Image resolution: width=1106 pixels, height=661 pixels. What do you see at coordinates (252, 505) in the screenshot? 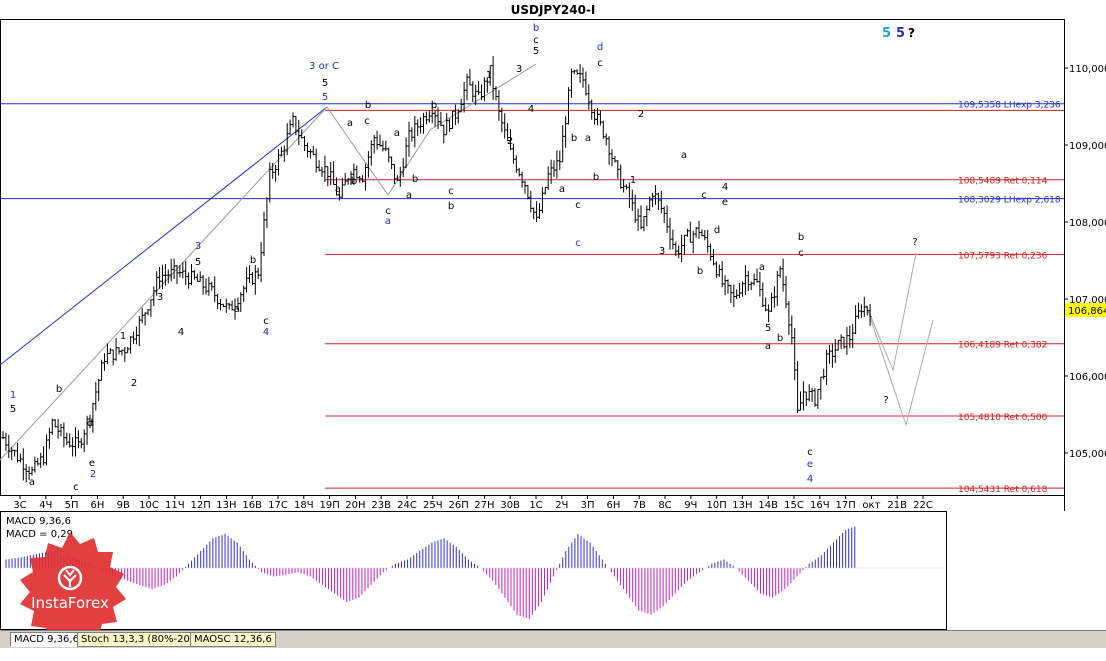
I see `x-tick-label: 16В` at bounding box center [252, 505].